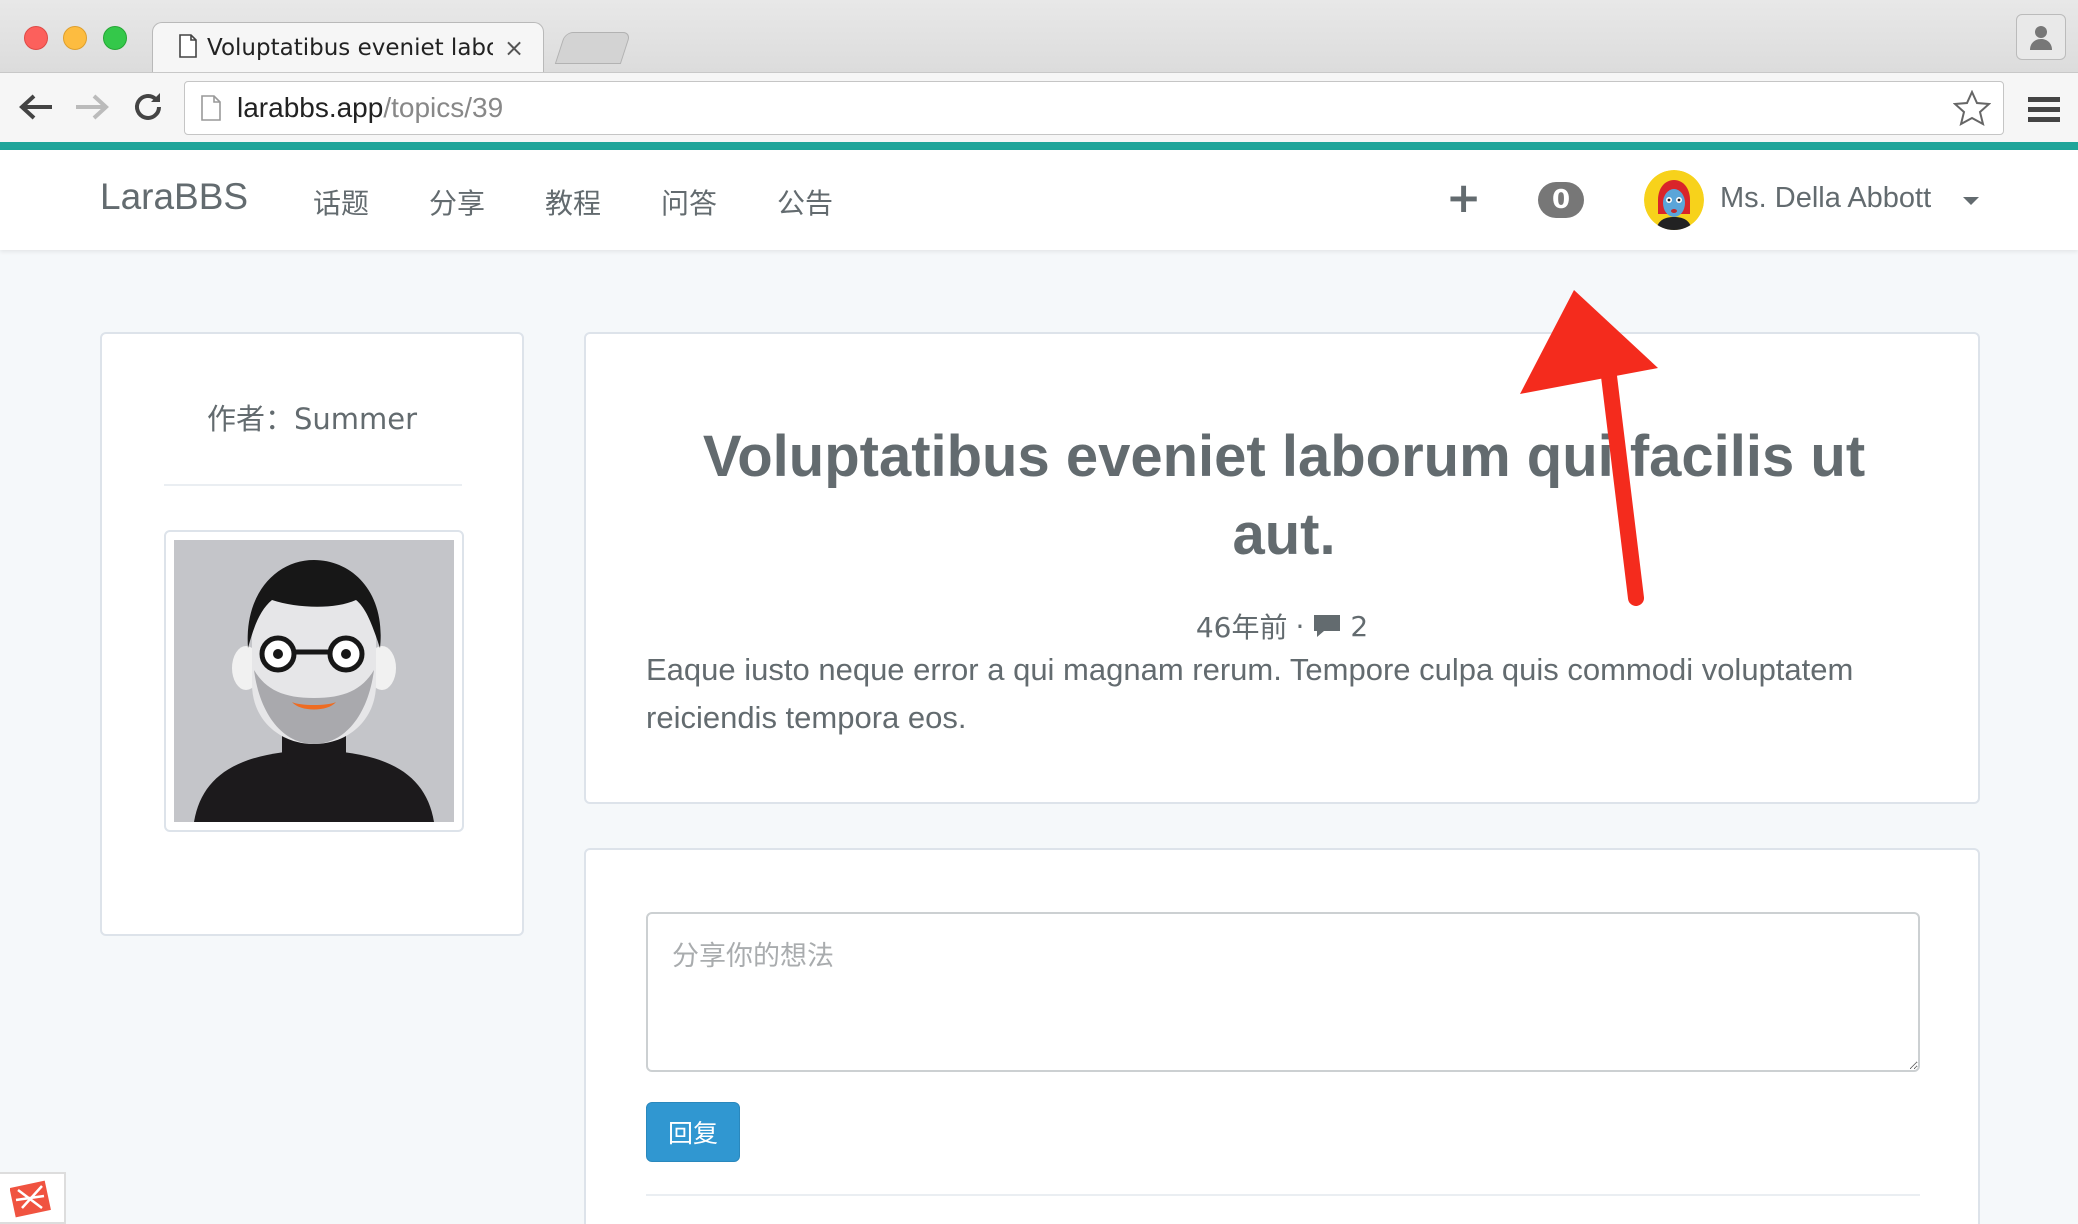  What do you see at coordinates (314, 681) in the screenshot?
I see `author-avatar` at bounding box center [314, 681].